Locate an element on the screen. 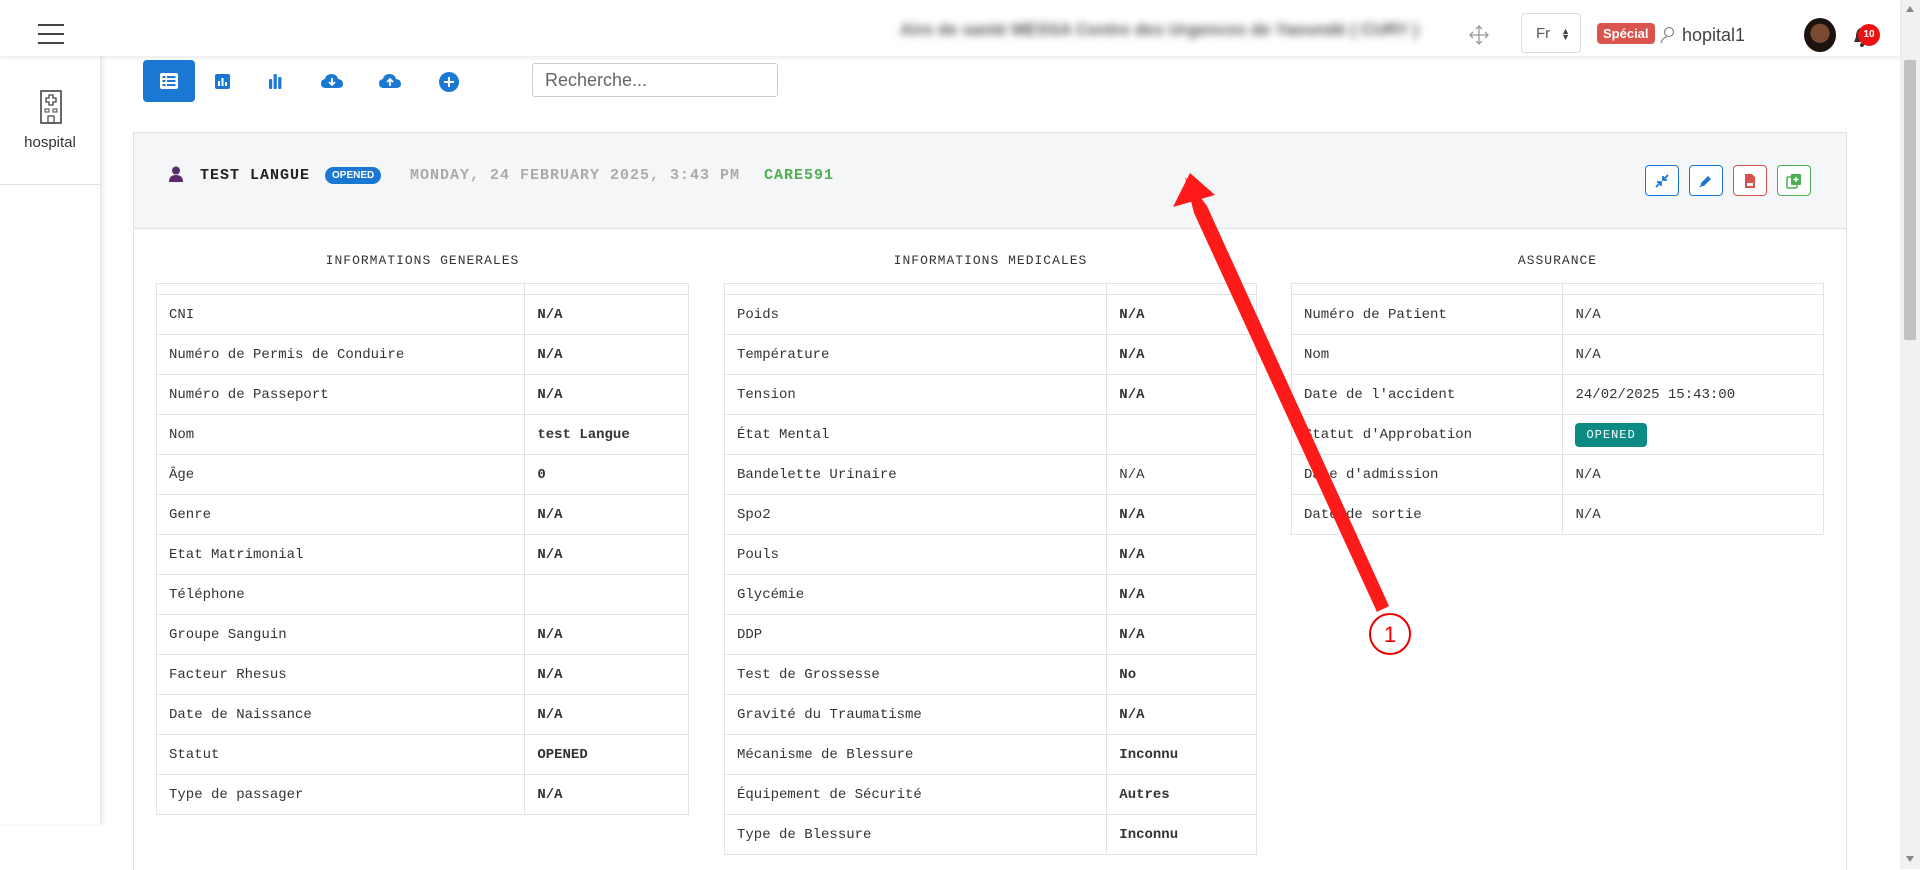 Image resolution: width=1920 pixels, height=870 pixels. table-row: Numéro de Permis de Conduire N/A is located at coordinates (422, 354).